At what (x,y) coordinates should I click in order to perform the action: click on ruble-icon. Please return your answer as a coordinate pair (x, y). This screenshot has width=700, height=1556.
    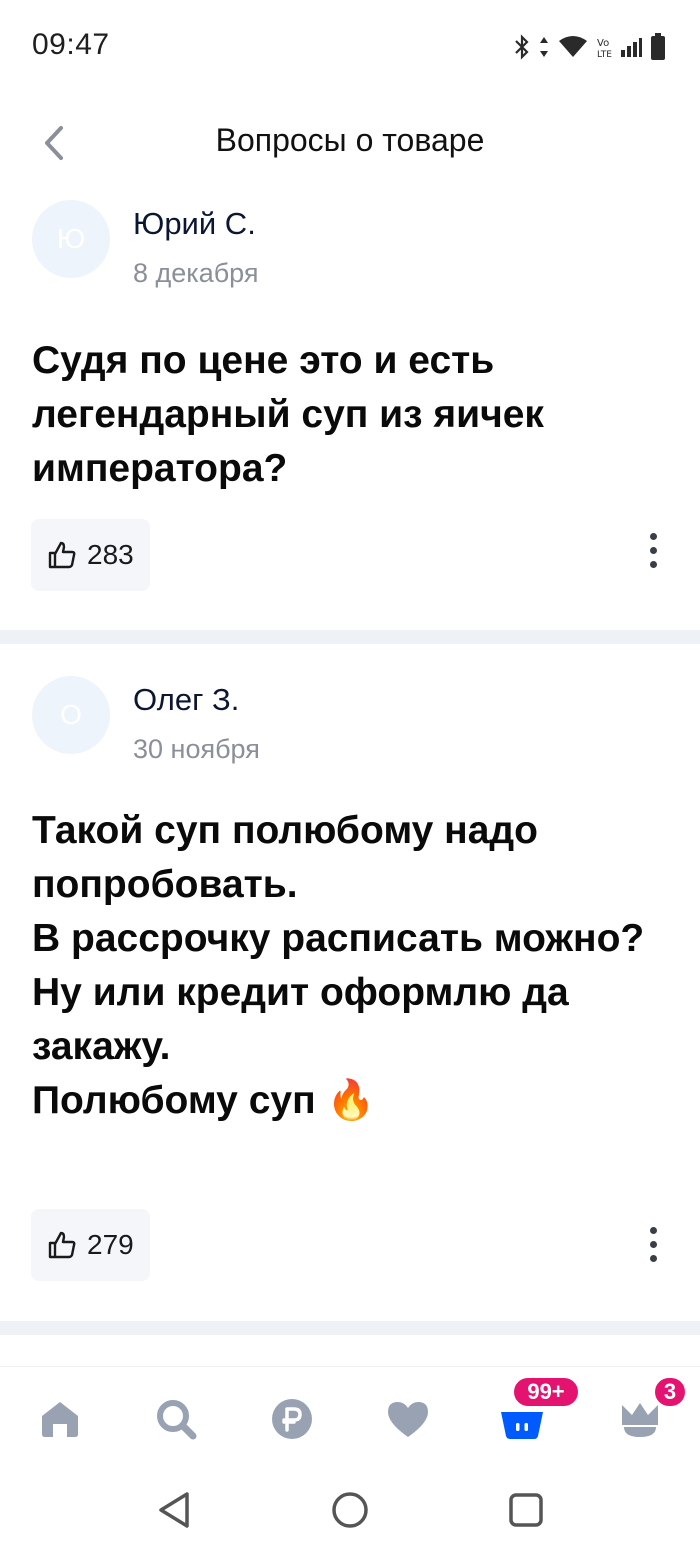
    Looking at the image, I should click on (292, 1419).